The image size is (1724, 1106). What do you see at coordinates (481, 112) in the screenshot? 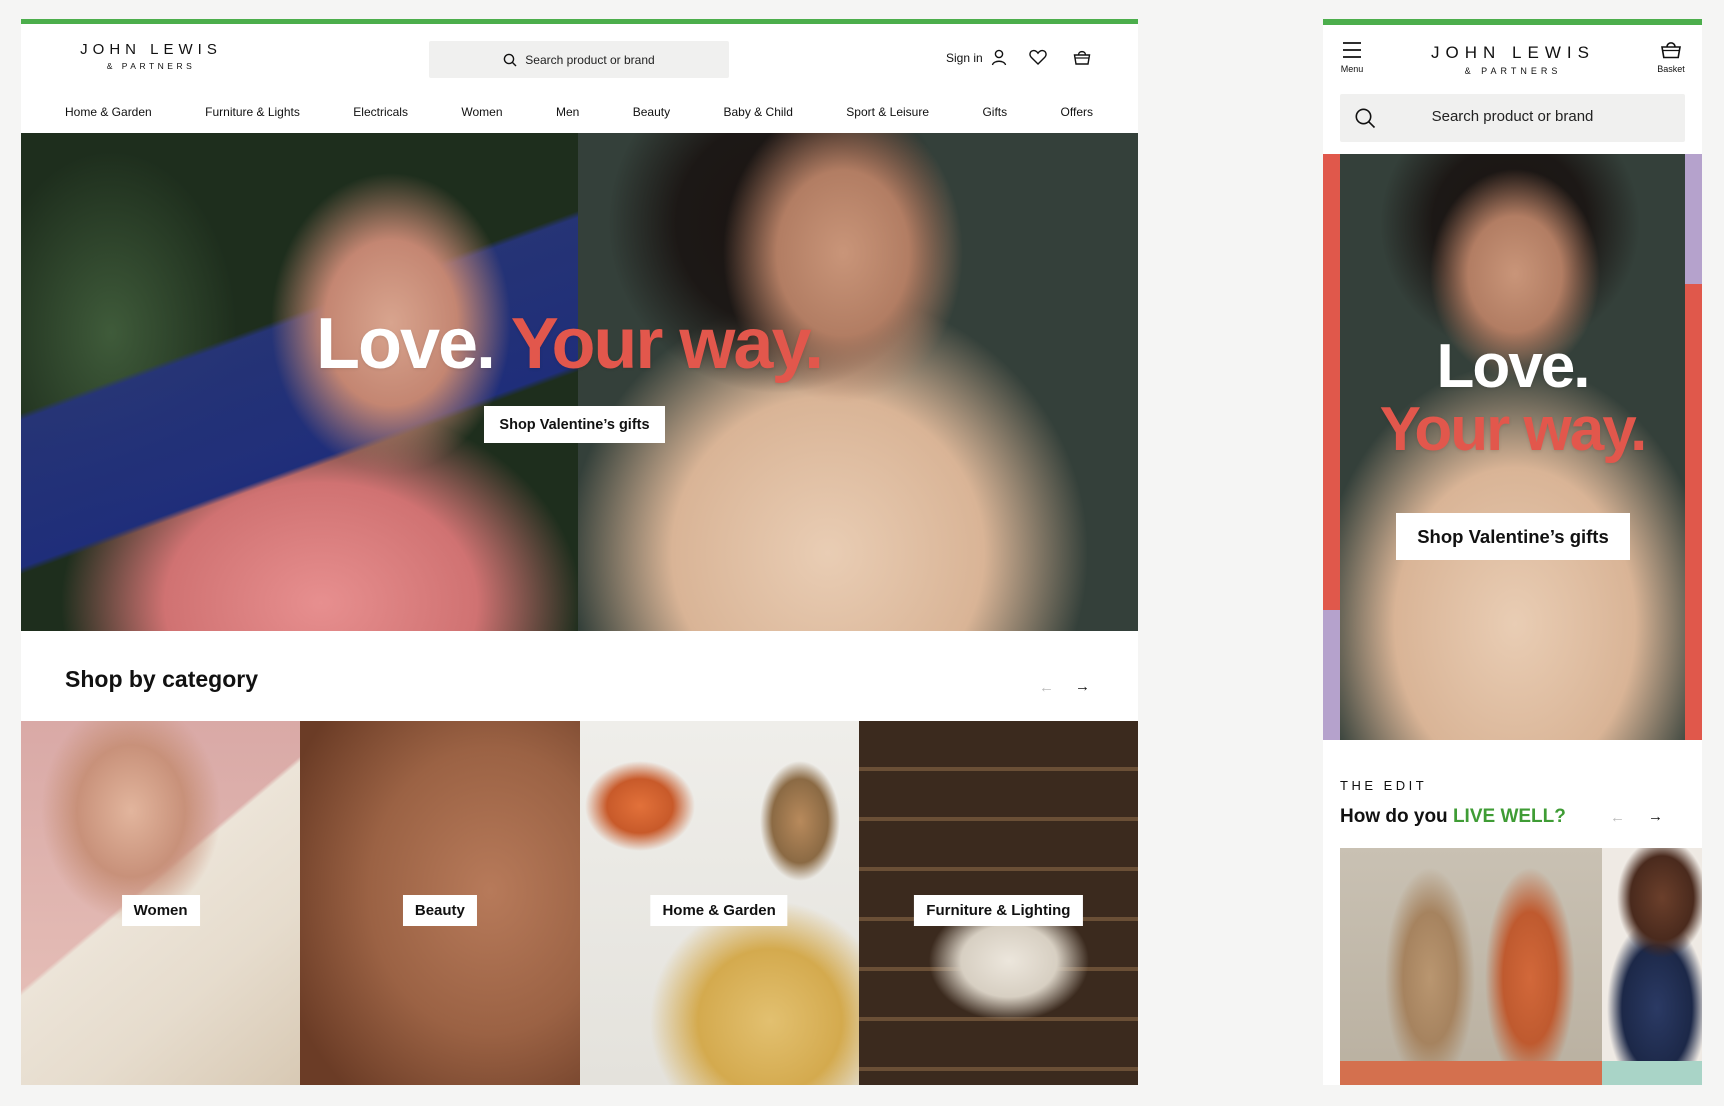
I see `nav-item-women: Women` at bounding box center [481, 112].